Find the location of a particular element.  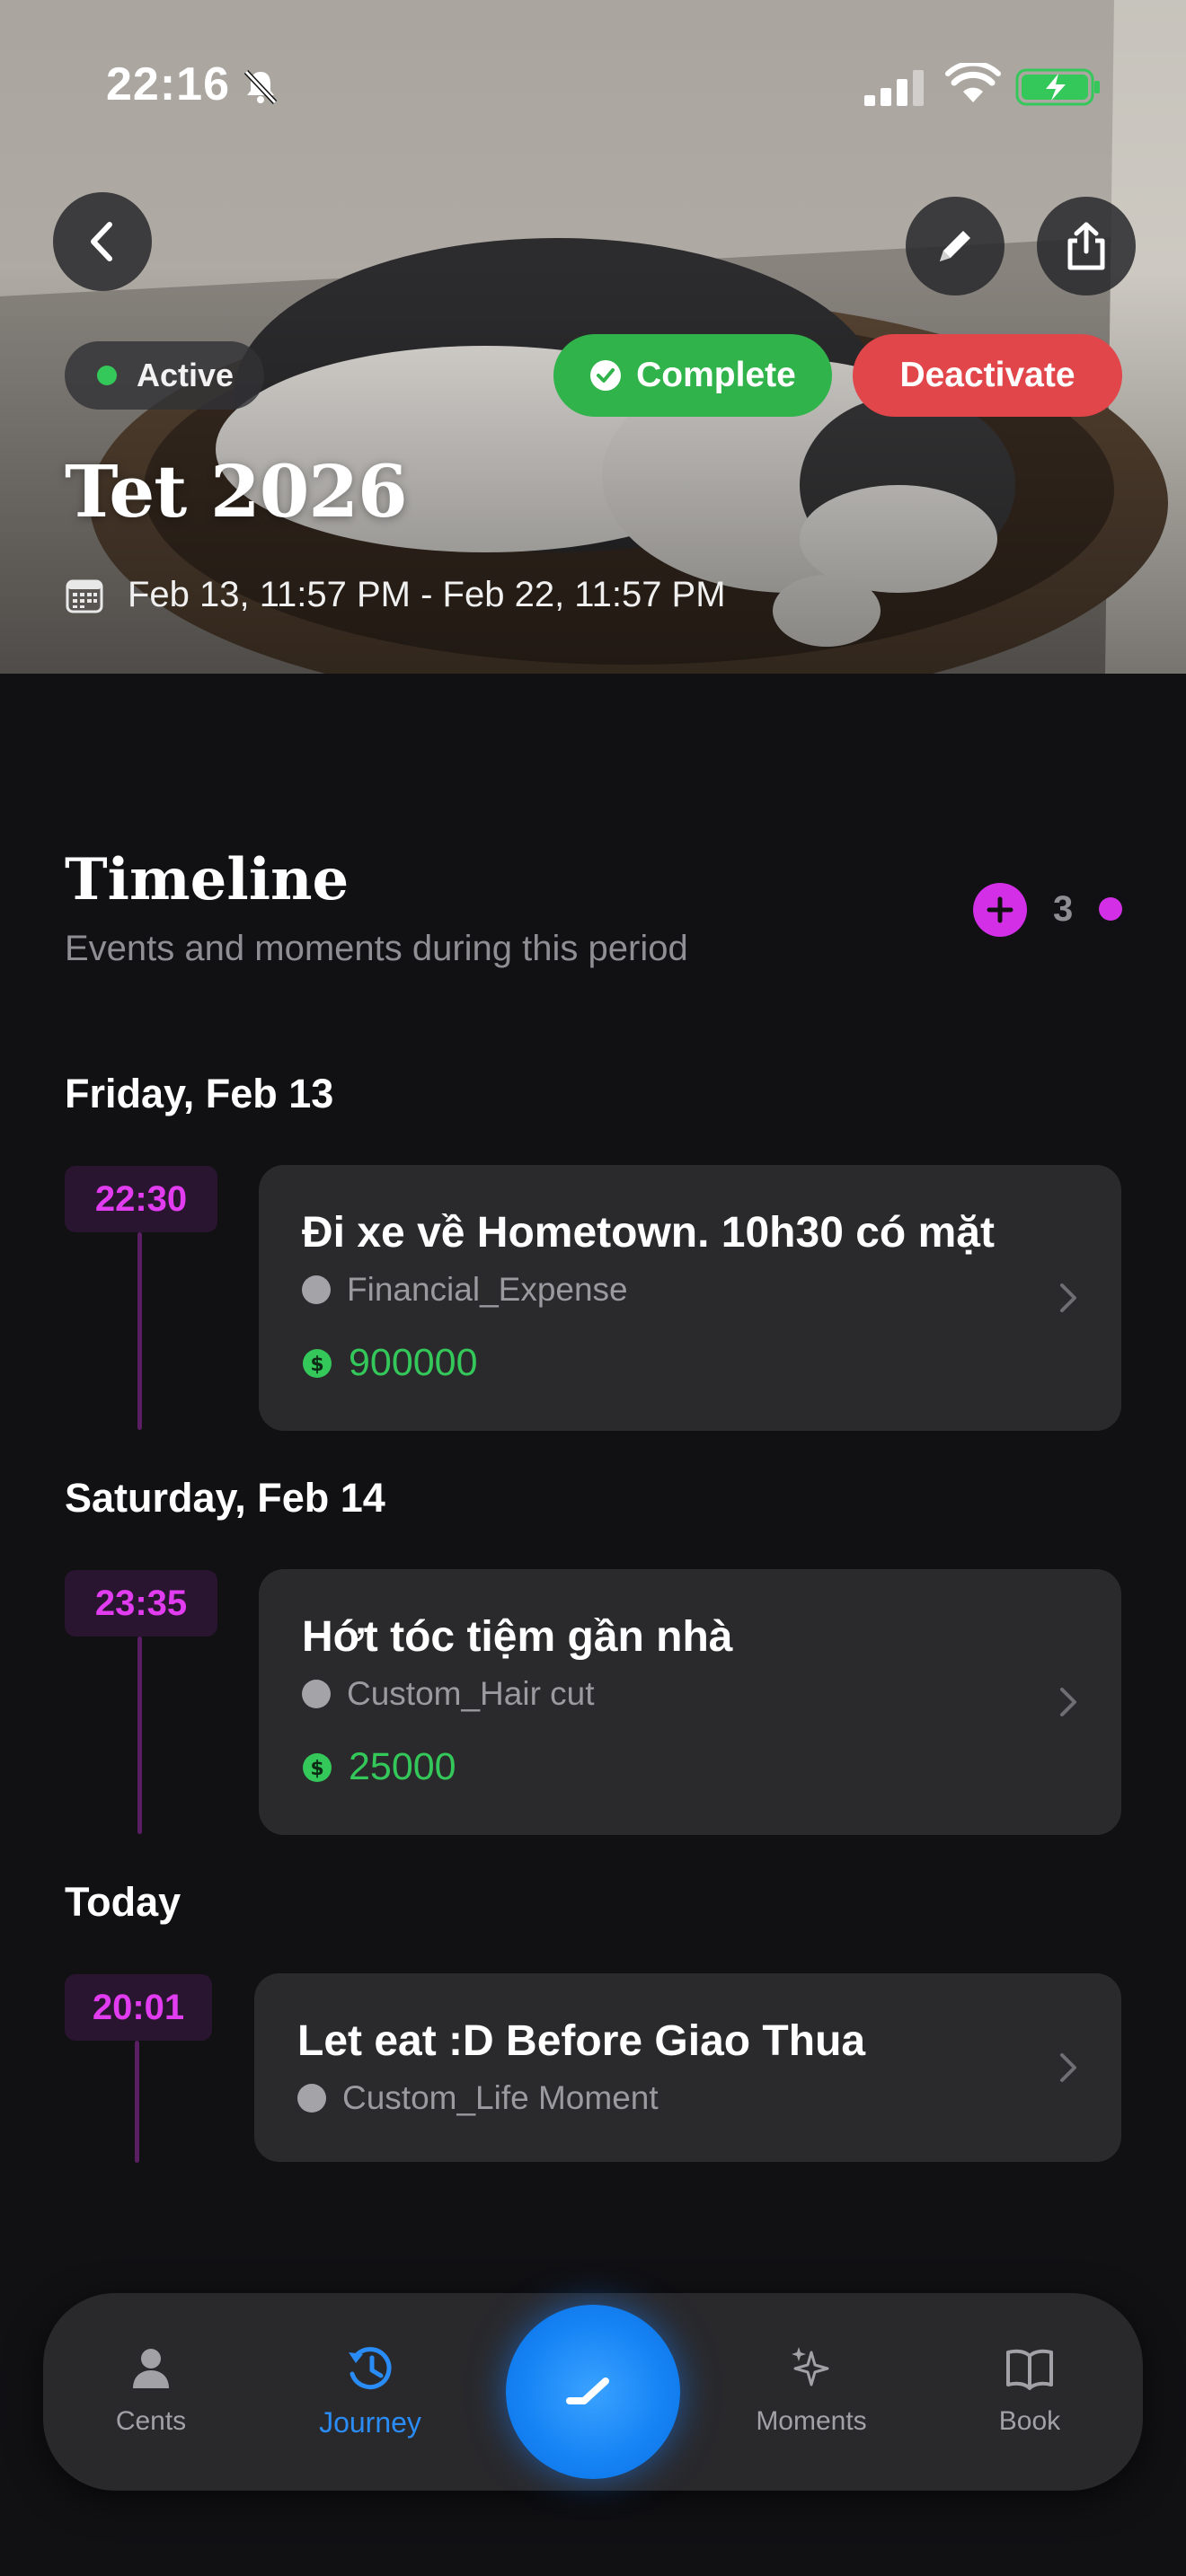

plus-icon is located at coordinates (1000, 909).